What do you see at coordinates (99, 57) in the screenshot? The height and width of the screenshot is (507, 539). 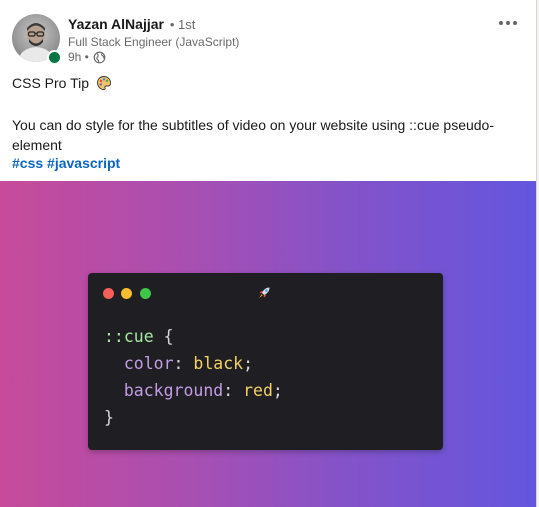 I see `globe-icon` at bounding box center [99, 57].